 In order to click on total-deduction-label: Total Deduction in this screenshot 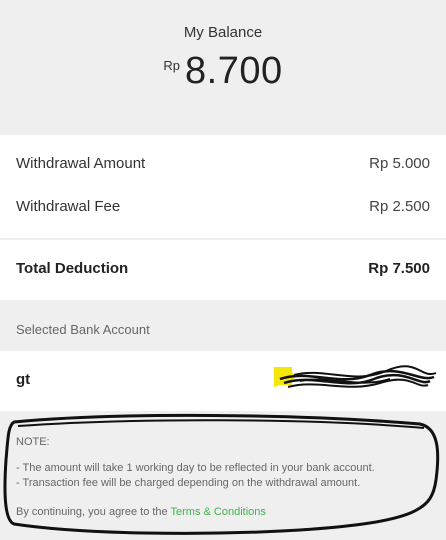, I will do `click(72, 268)`.